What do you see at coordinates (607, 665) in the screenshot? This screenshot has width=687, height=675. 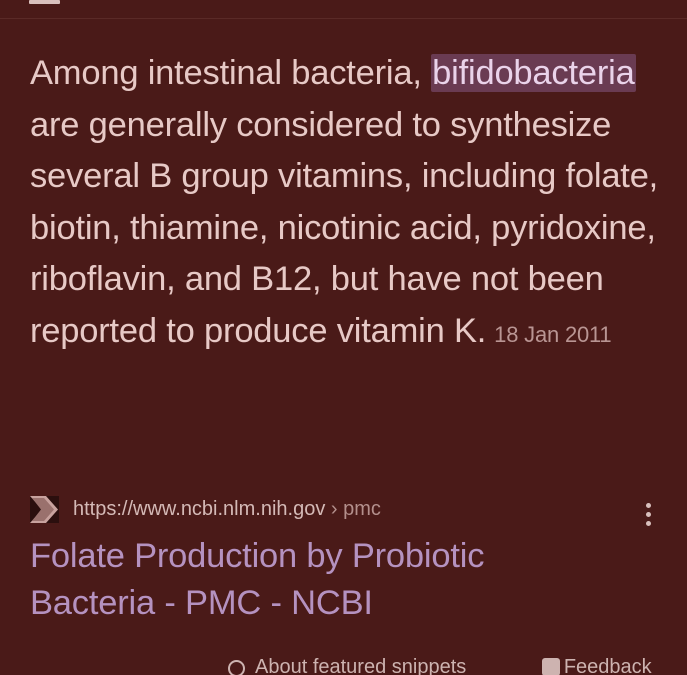 I see `feedback-label: Feedback` at bounding box center [607, 665].